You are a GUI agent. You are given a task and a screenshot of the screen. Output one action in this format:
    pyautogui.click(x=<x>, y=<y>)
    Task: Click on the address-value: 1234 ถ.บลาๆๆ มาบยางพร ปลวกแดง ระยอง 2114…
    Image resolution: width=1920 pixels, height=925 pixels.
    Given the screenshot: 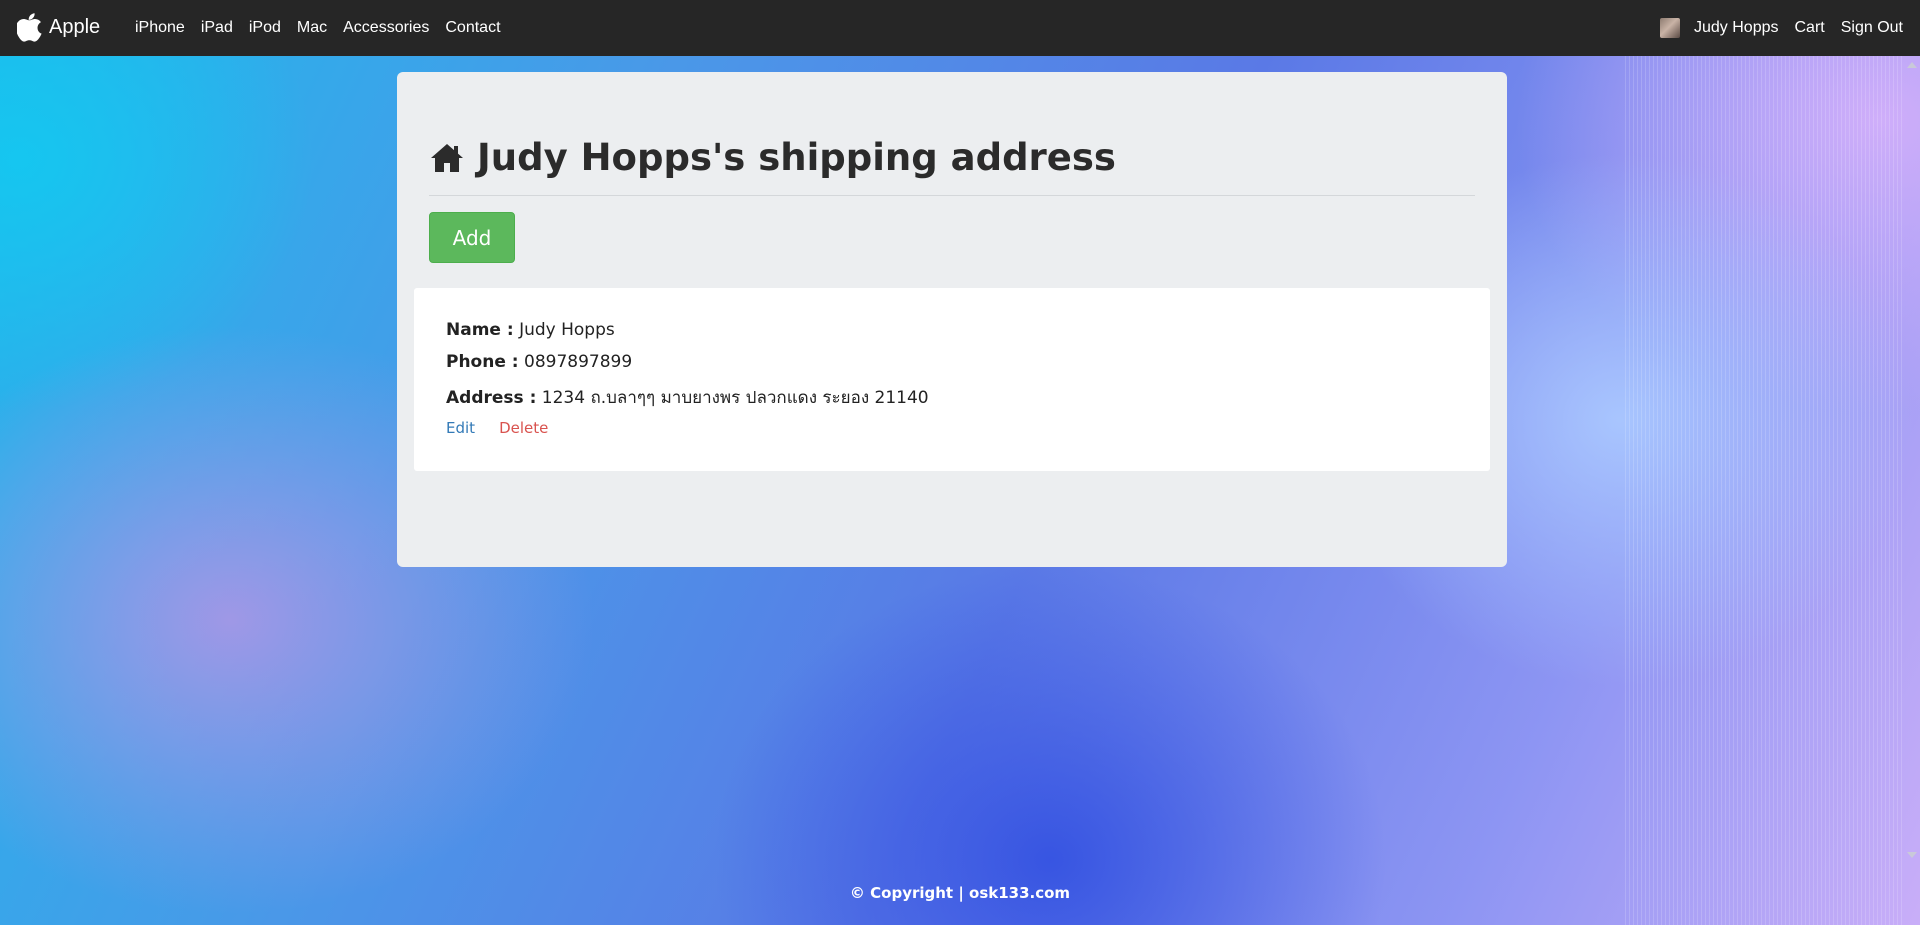 What is the action you would take?
    pyautogui.click(x=735, y=398)
    